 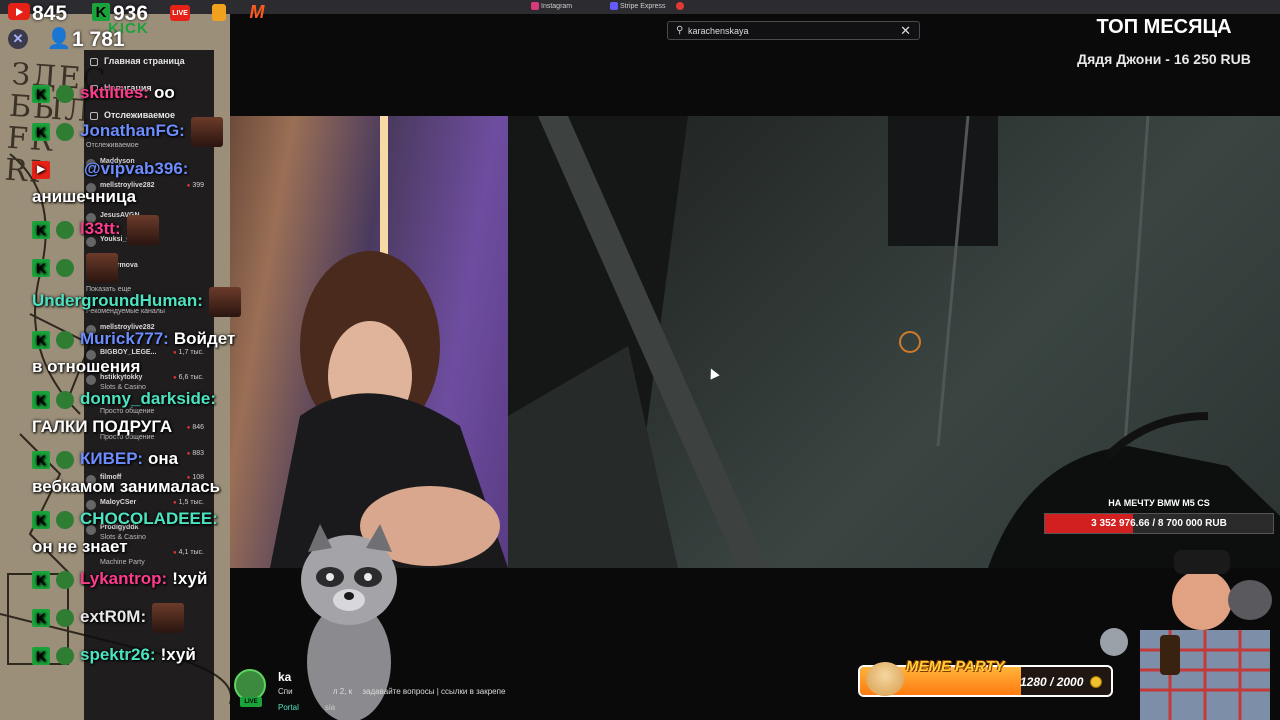 I want to click on bookmark-icon, so click(x=680, y=6).